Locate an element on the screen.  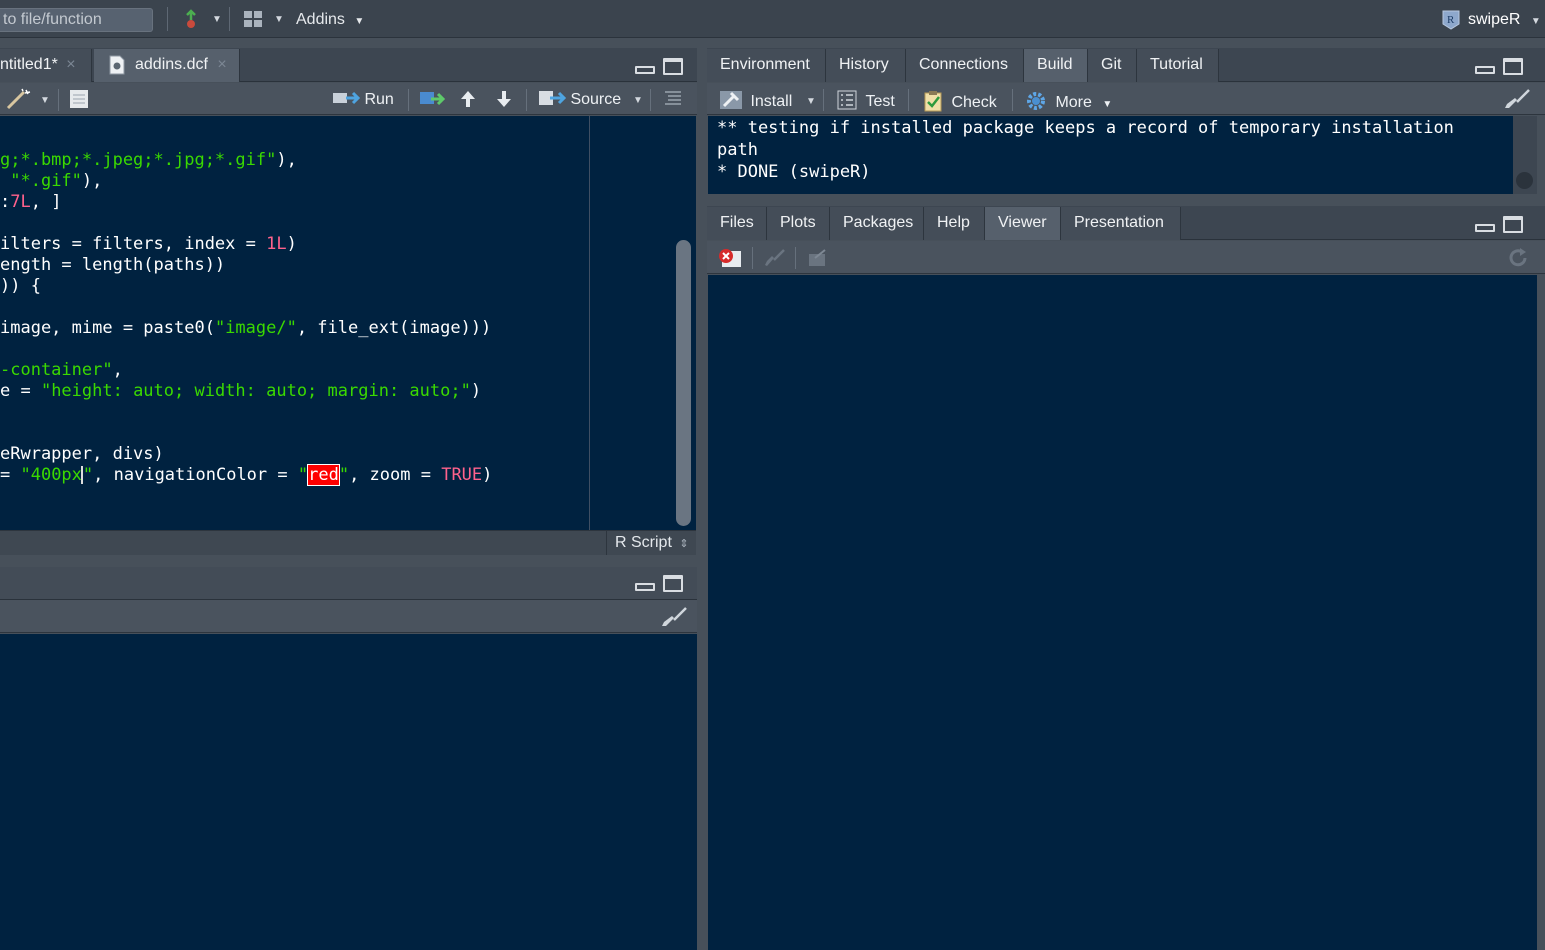
tab-addins-dcf: addins.dcf × is located at coordinates (167, 65).